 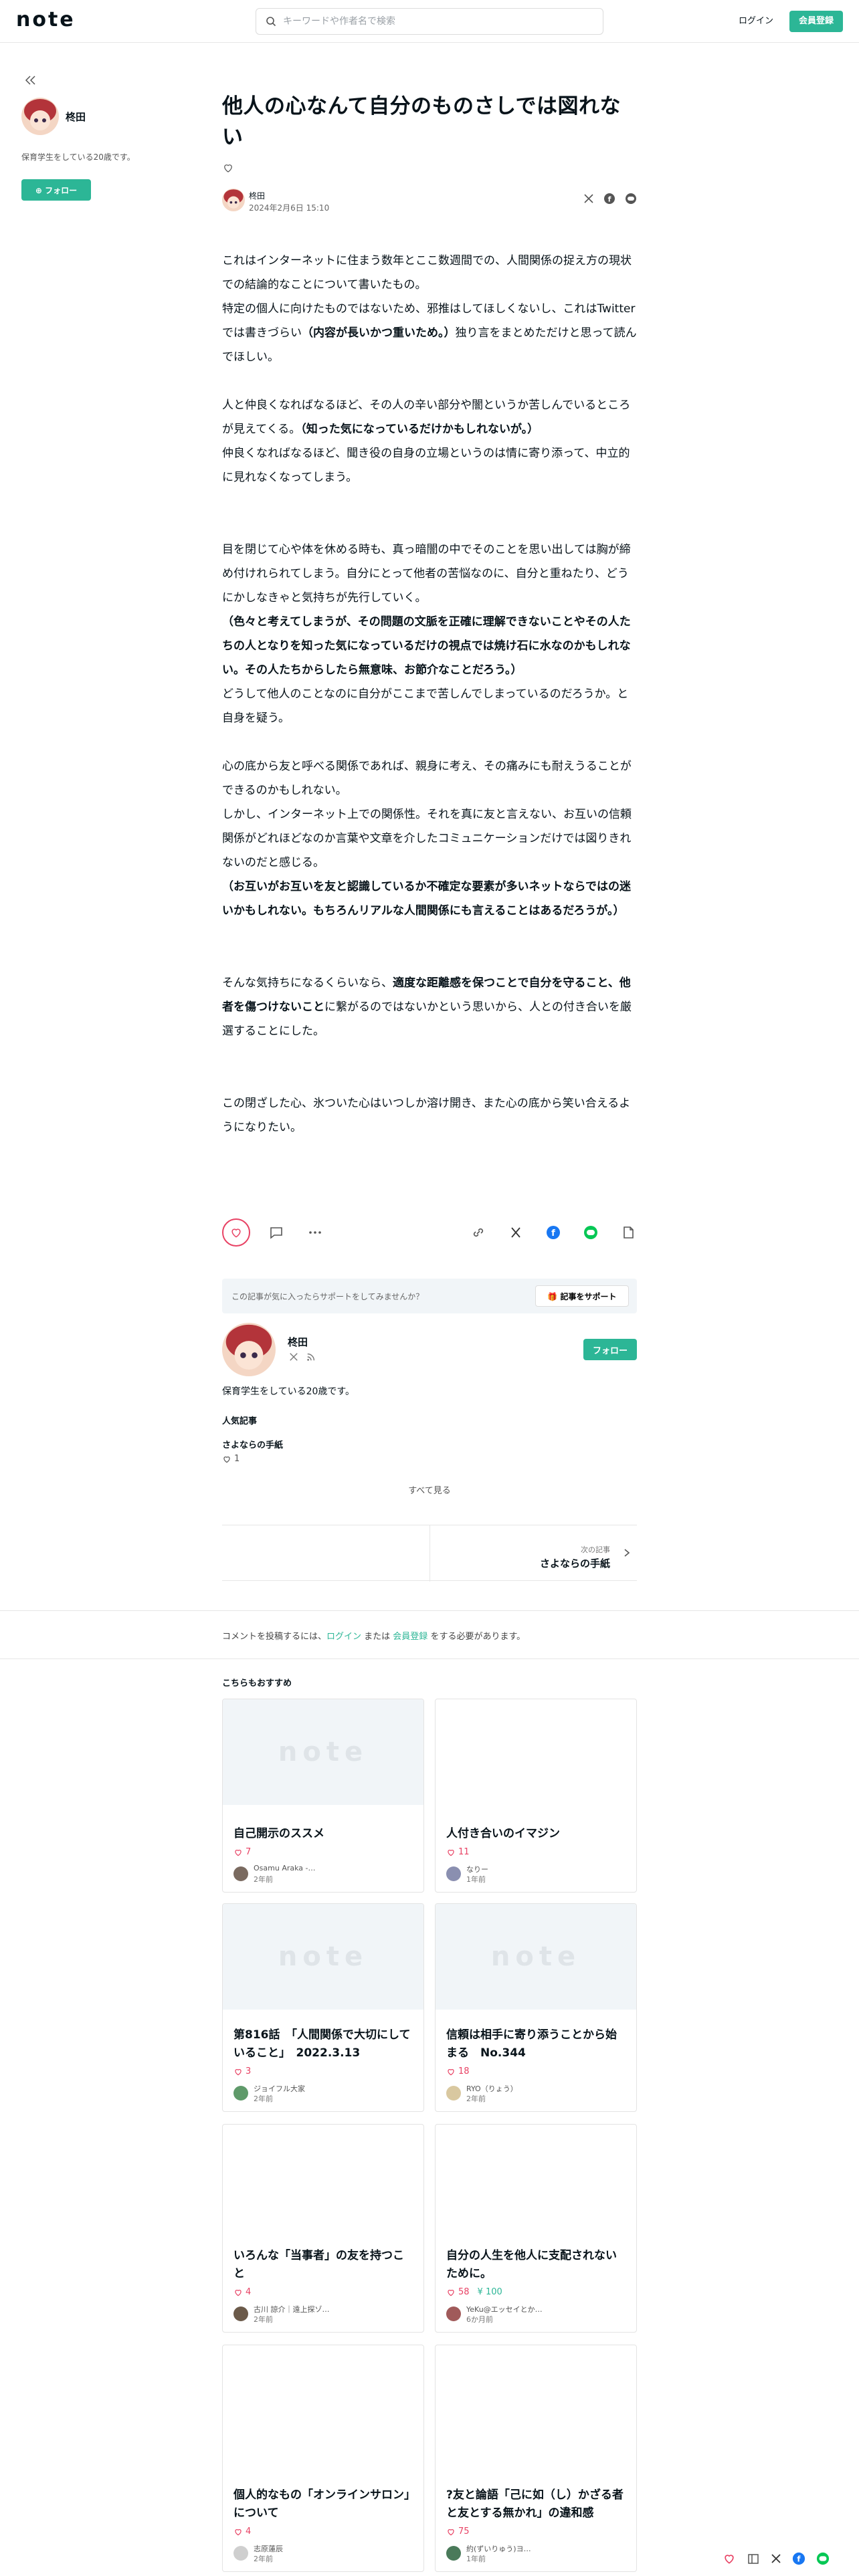 I want to click on like-count: 18, so click(x=464, y=2071).